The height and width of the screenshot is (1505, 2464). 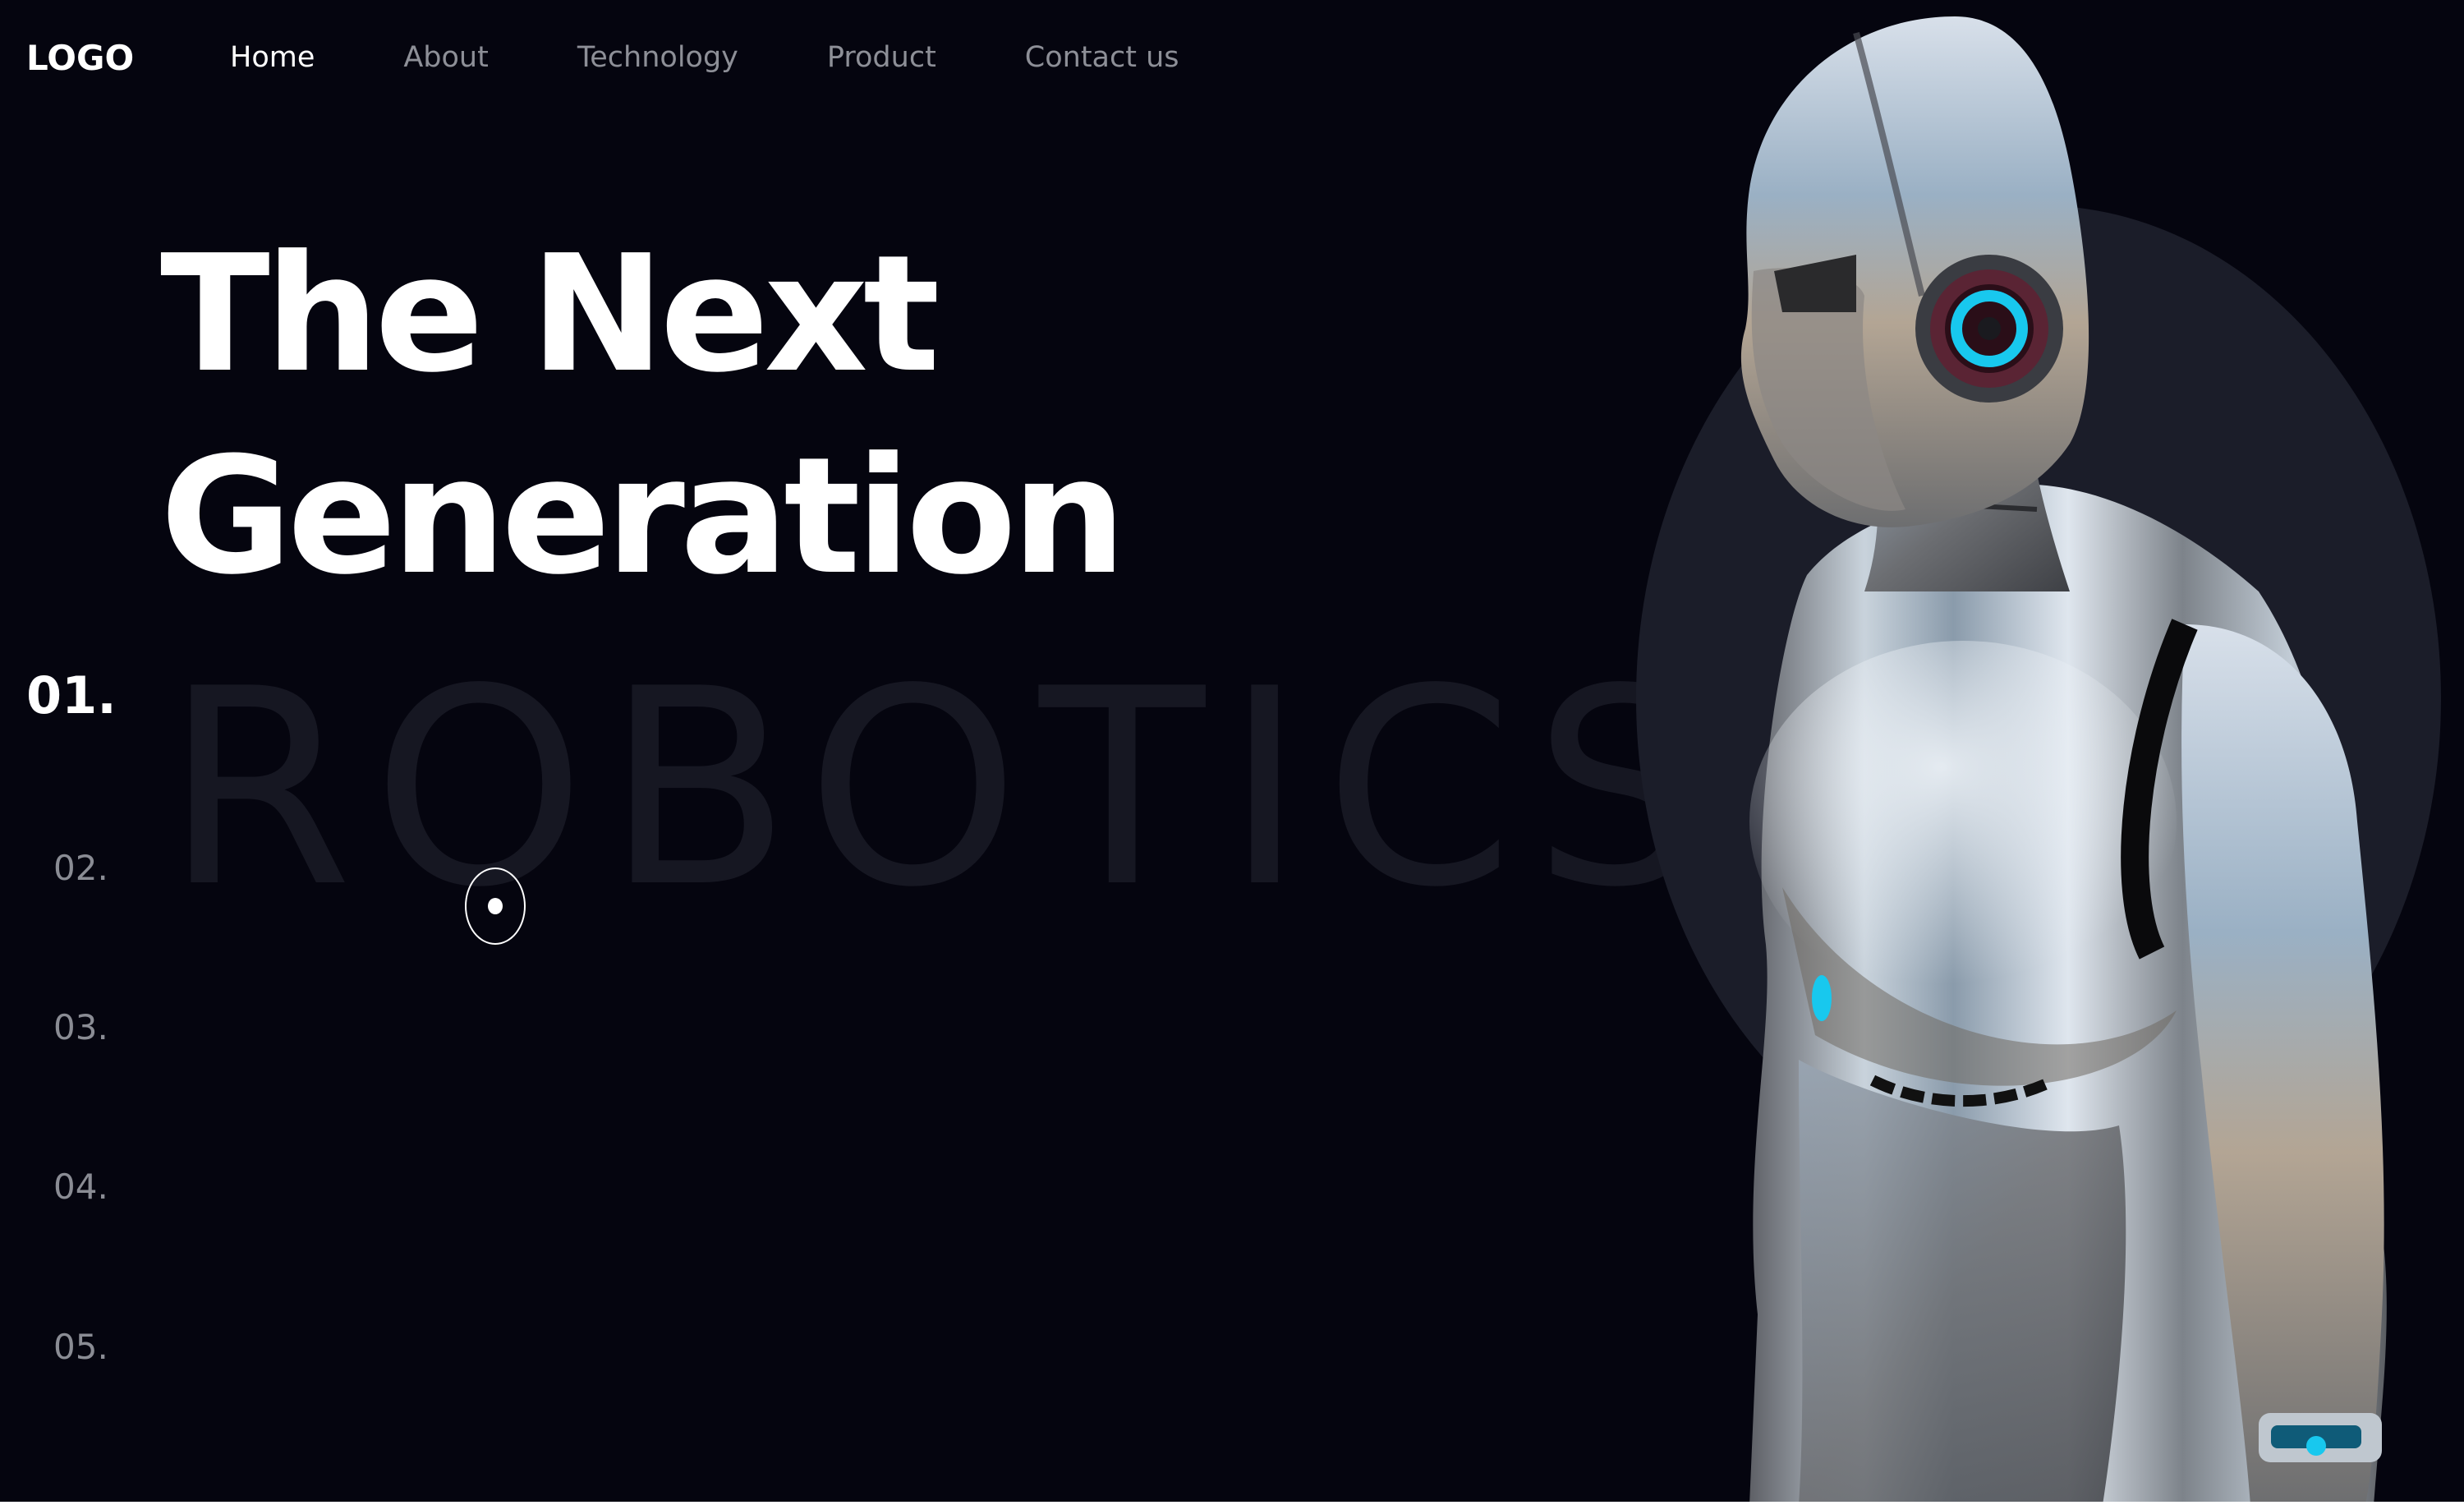 I want to click on cursor-dot, so click(x=495, y=906).